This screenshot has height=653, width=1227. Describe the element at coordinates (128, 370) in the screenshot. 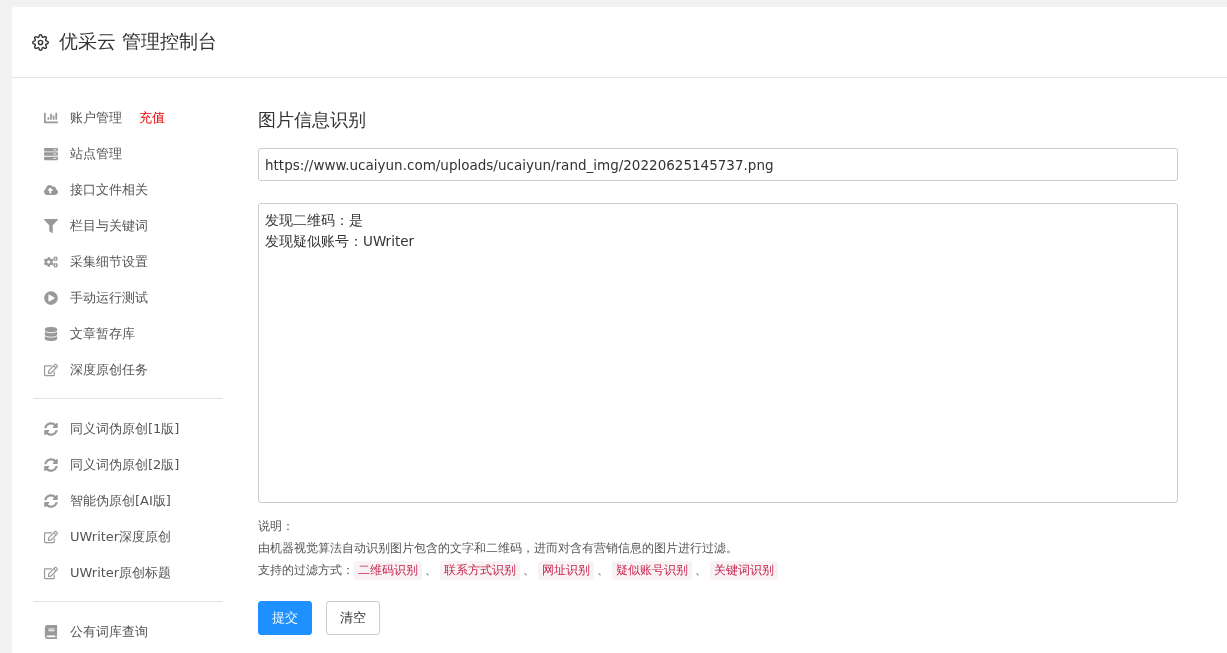

I see `sidebar-item: 深度原创任务` at that location.